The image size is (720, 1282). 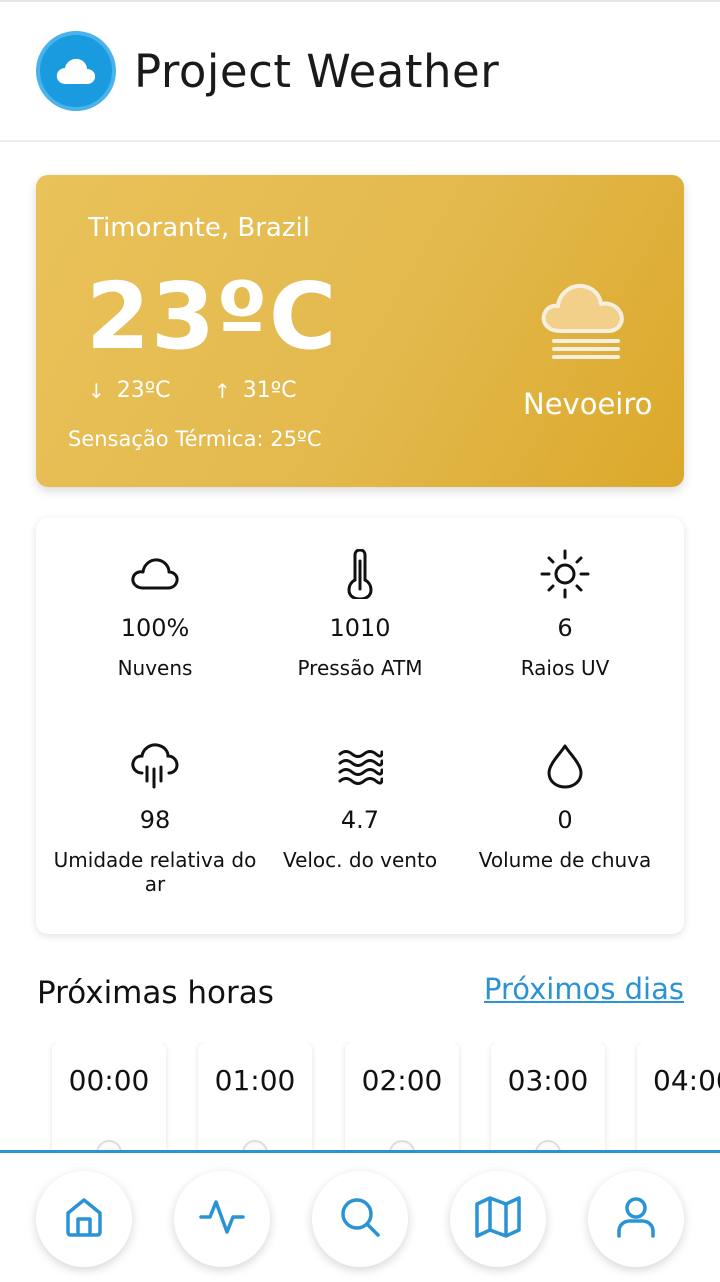 I want to click on nav-profile-button, so click(x=636, y=1219).